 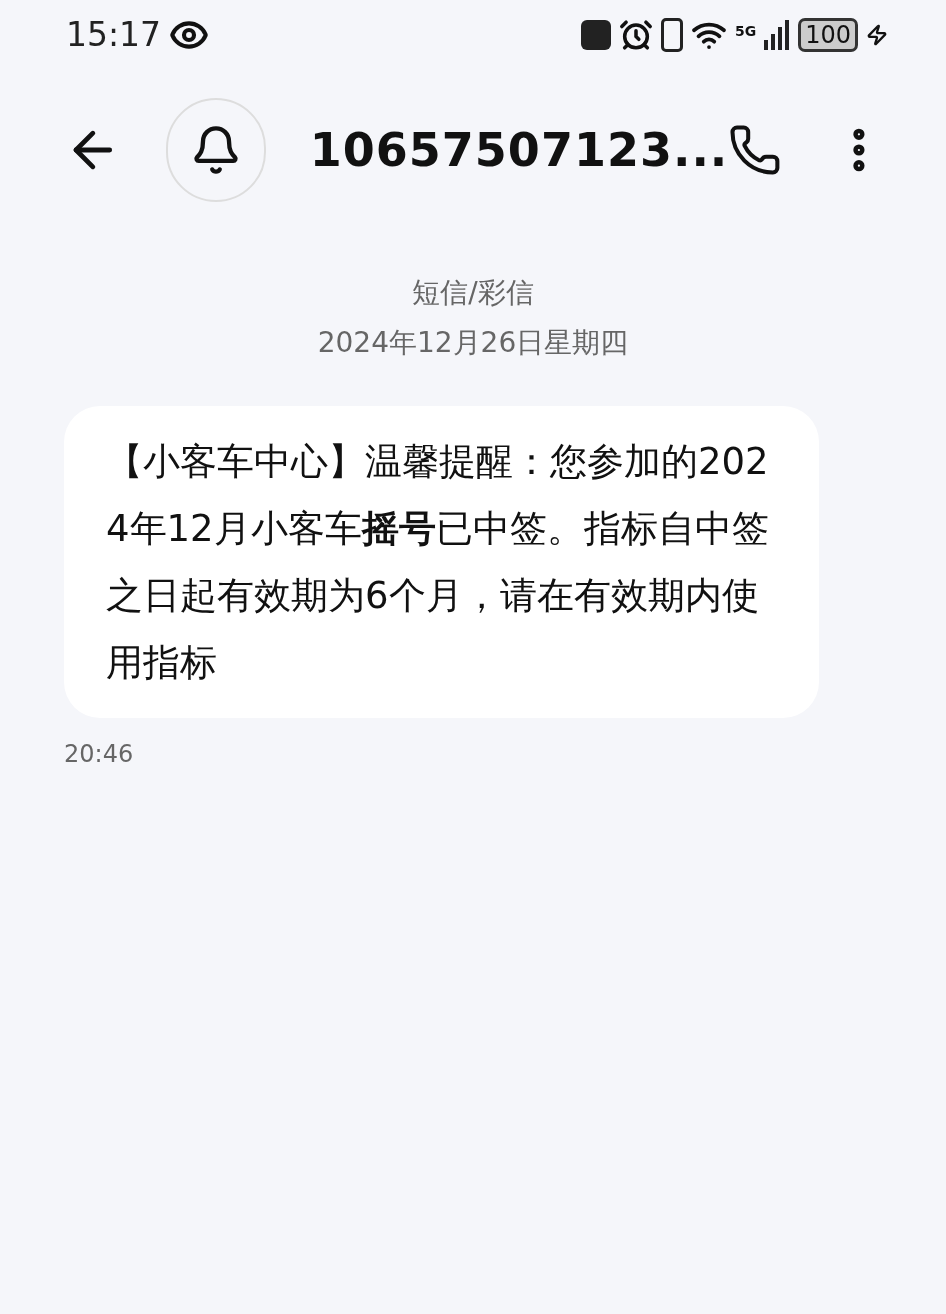 I want to click on network-label: 5G, so click(x=745, y=31).